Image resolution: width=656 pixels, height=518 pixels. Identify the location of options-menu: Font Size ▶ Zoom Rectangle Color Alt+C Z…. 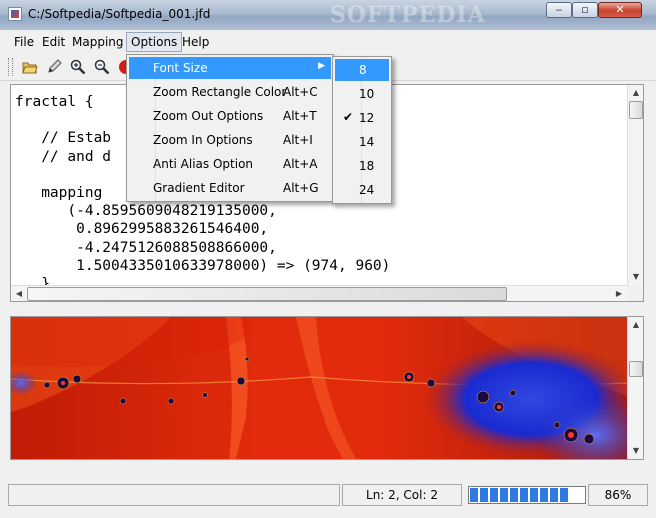
(230, 128).